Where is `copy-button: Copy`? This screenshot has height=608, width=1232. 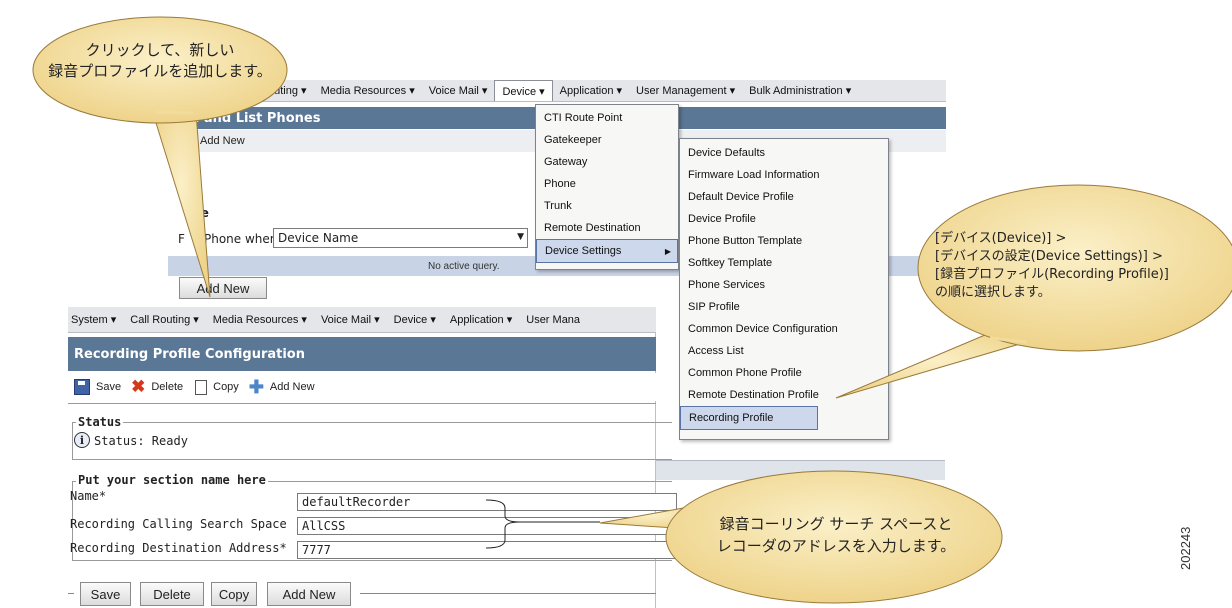
copy-button: Copy is located at coordinates (234, 594).